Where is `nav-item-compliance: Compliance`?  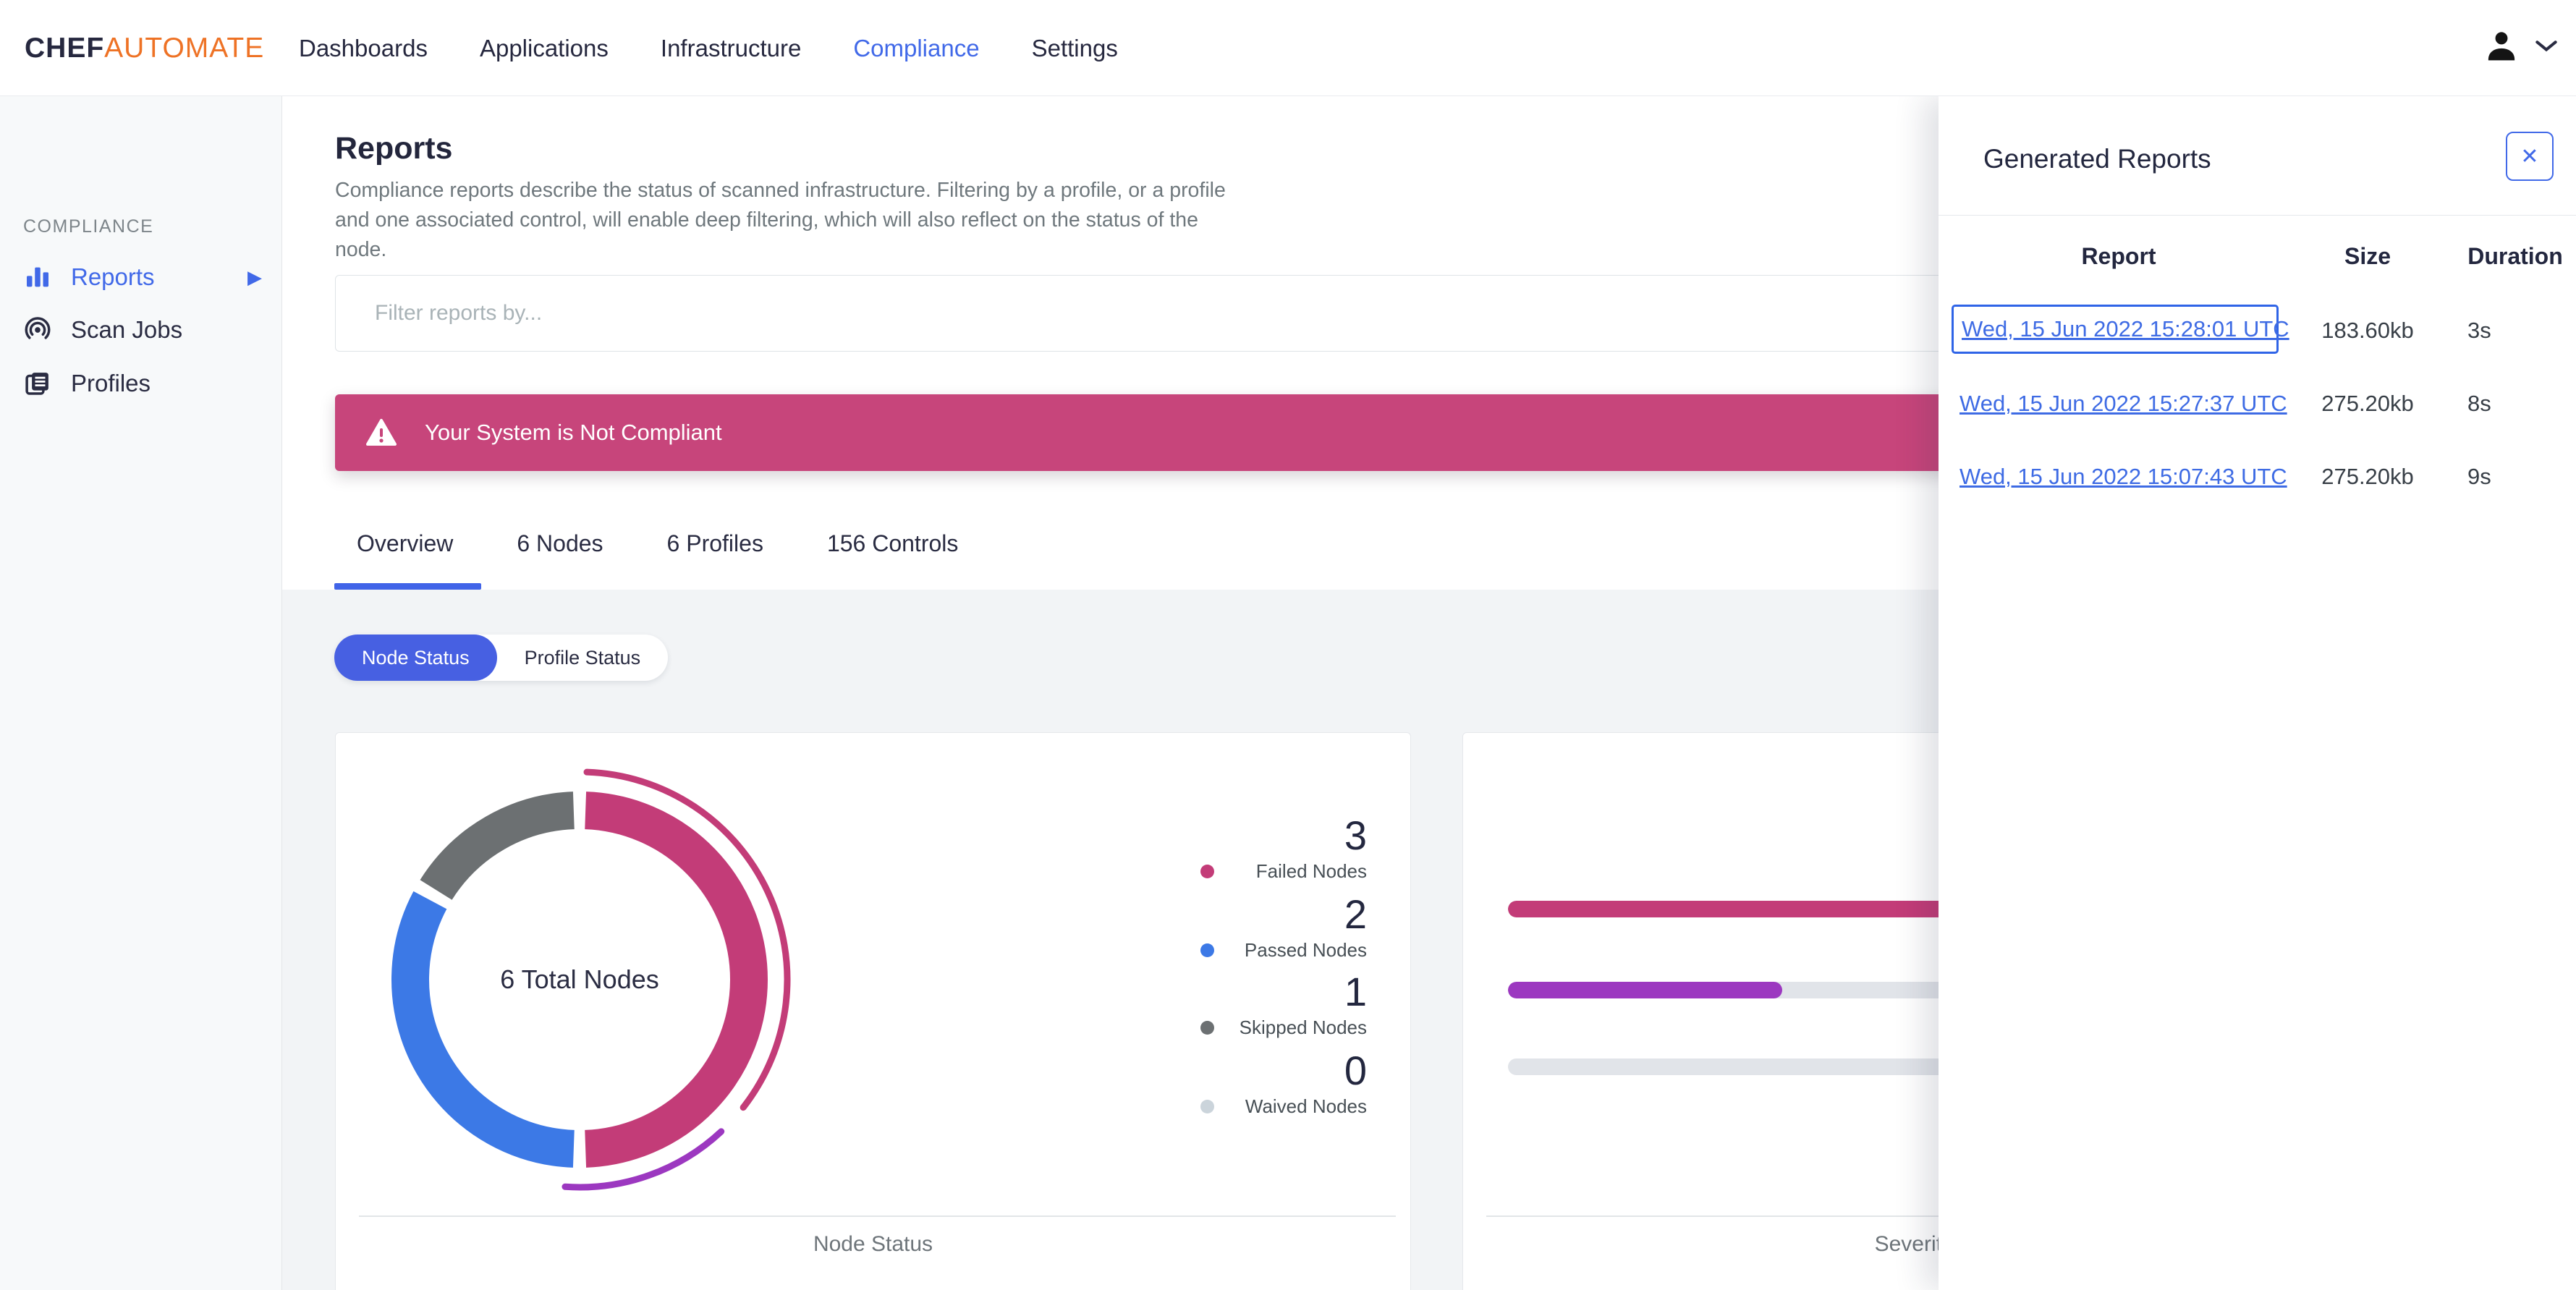 nav-item-compliance: Compliance is located at coordinates (916, 48).